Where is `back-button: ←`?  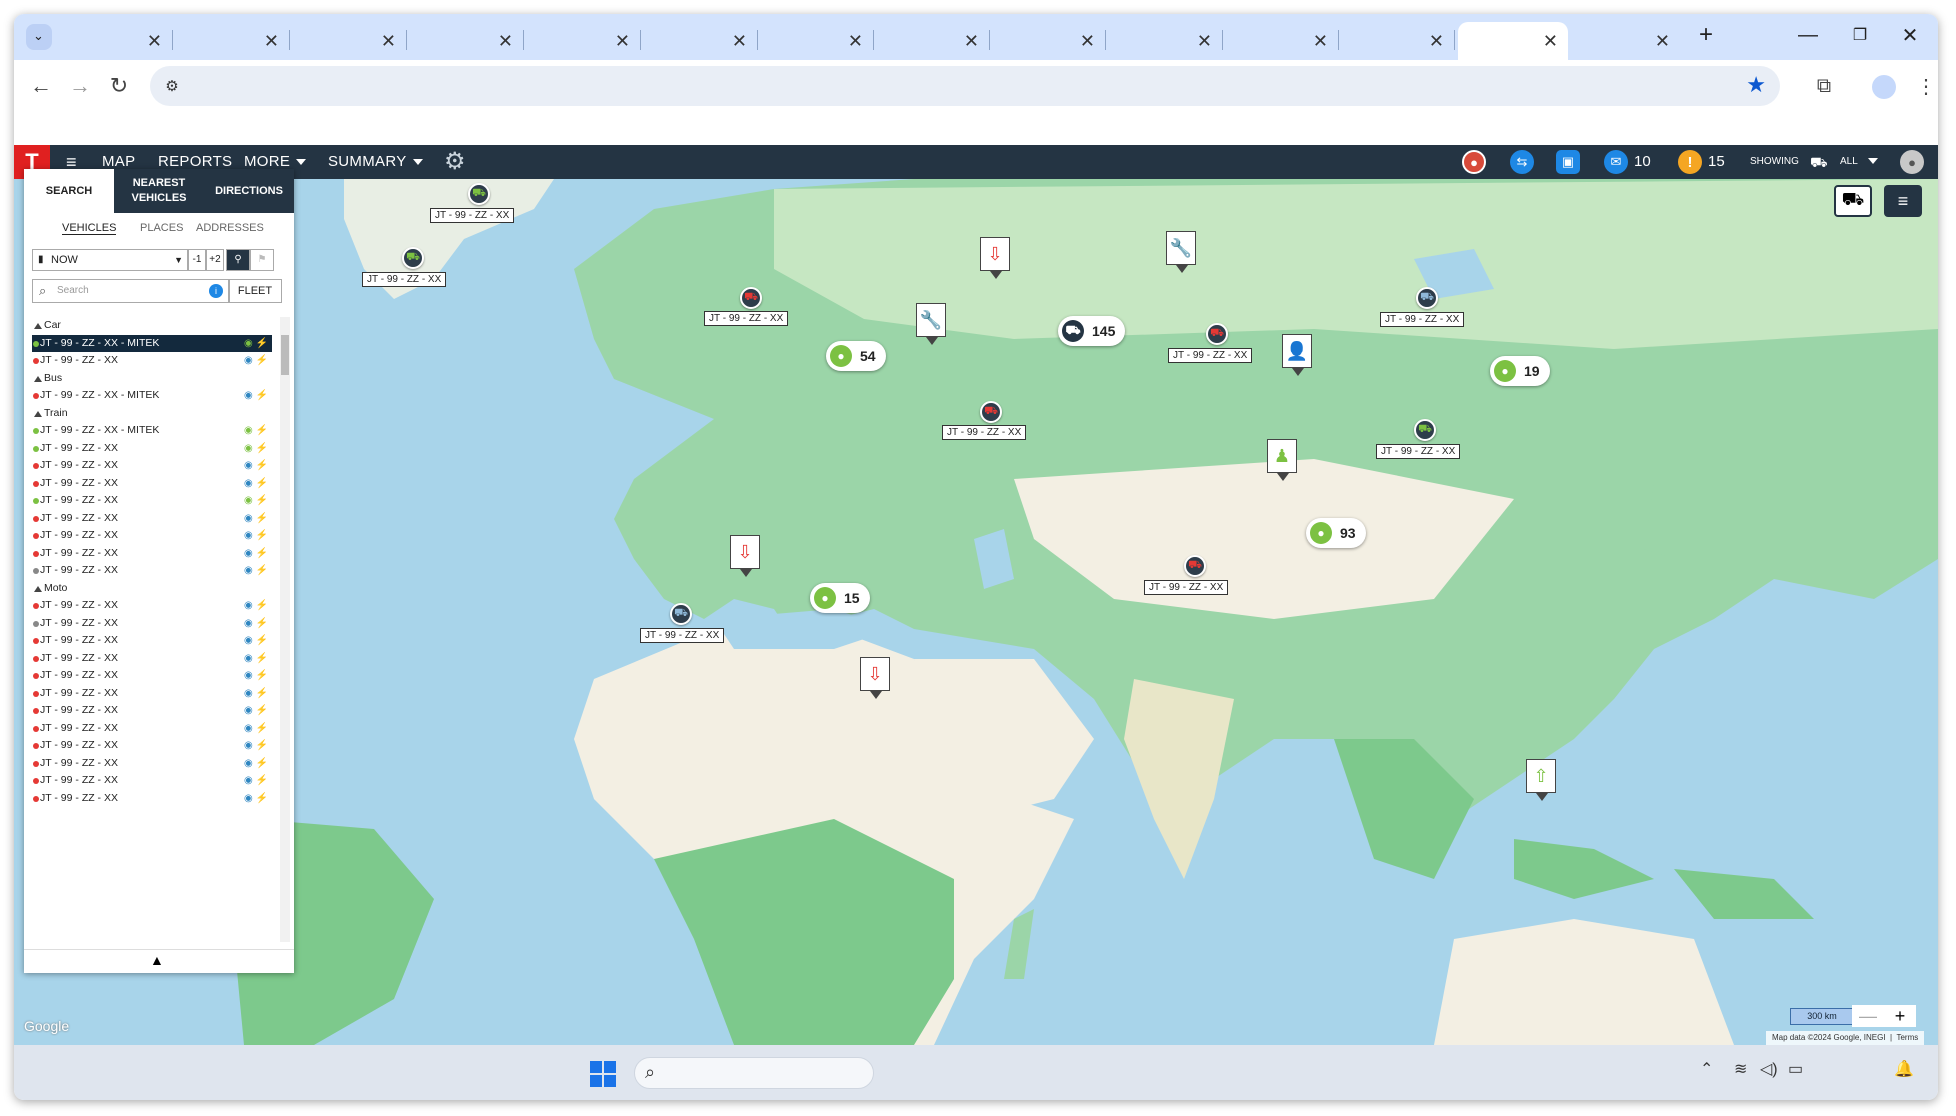 back-button: ← is located at coordinates (41, 86).